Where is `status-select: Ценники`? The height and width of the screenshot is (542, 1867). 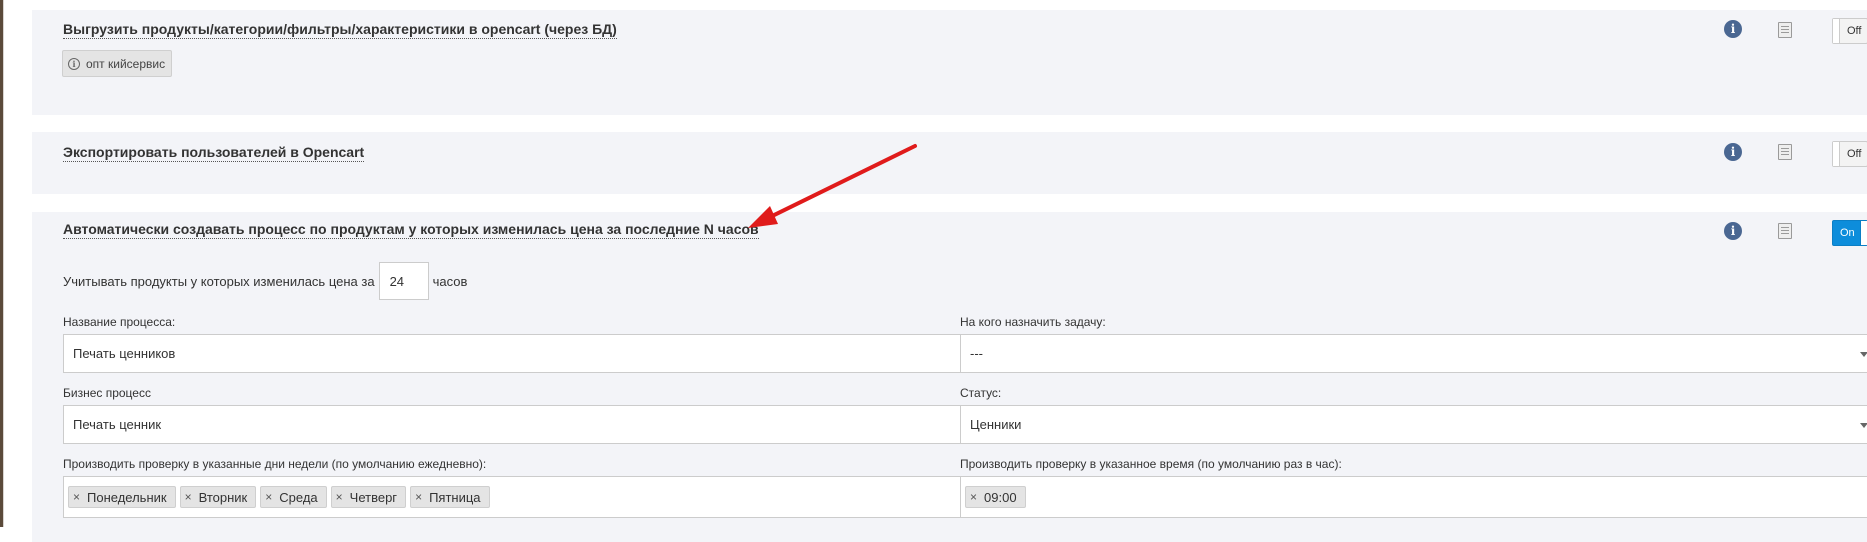 status-select: Ценники is located at coordinates (1413, 424).